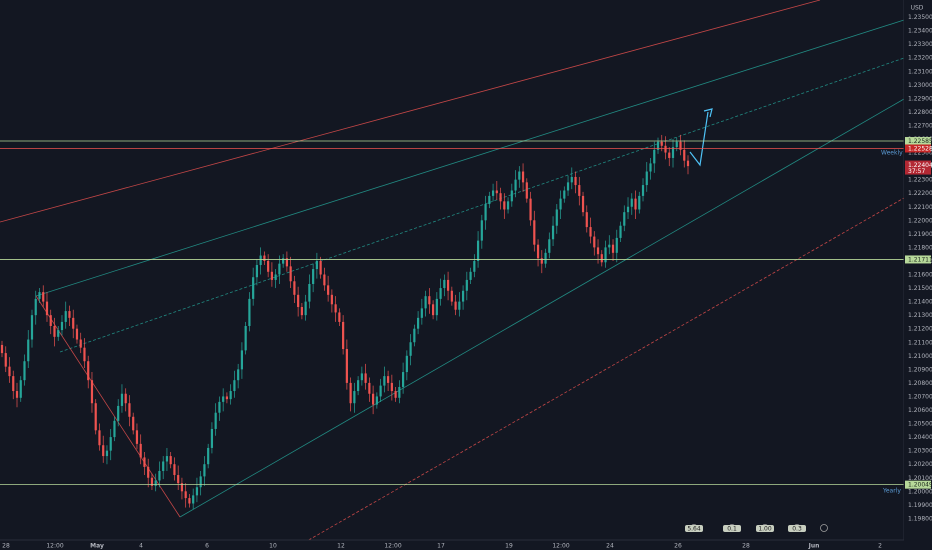  Describe the element at coordinates (732, 528) in the screenshot. I see `event-badge: 0.1` at that location.